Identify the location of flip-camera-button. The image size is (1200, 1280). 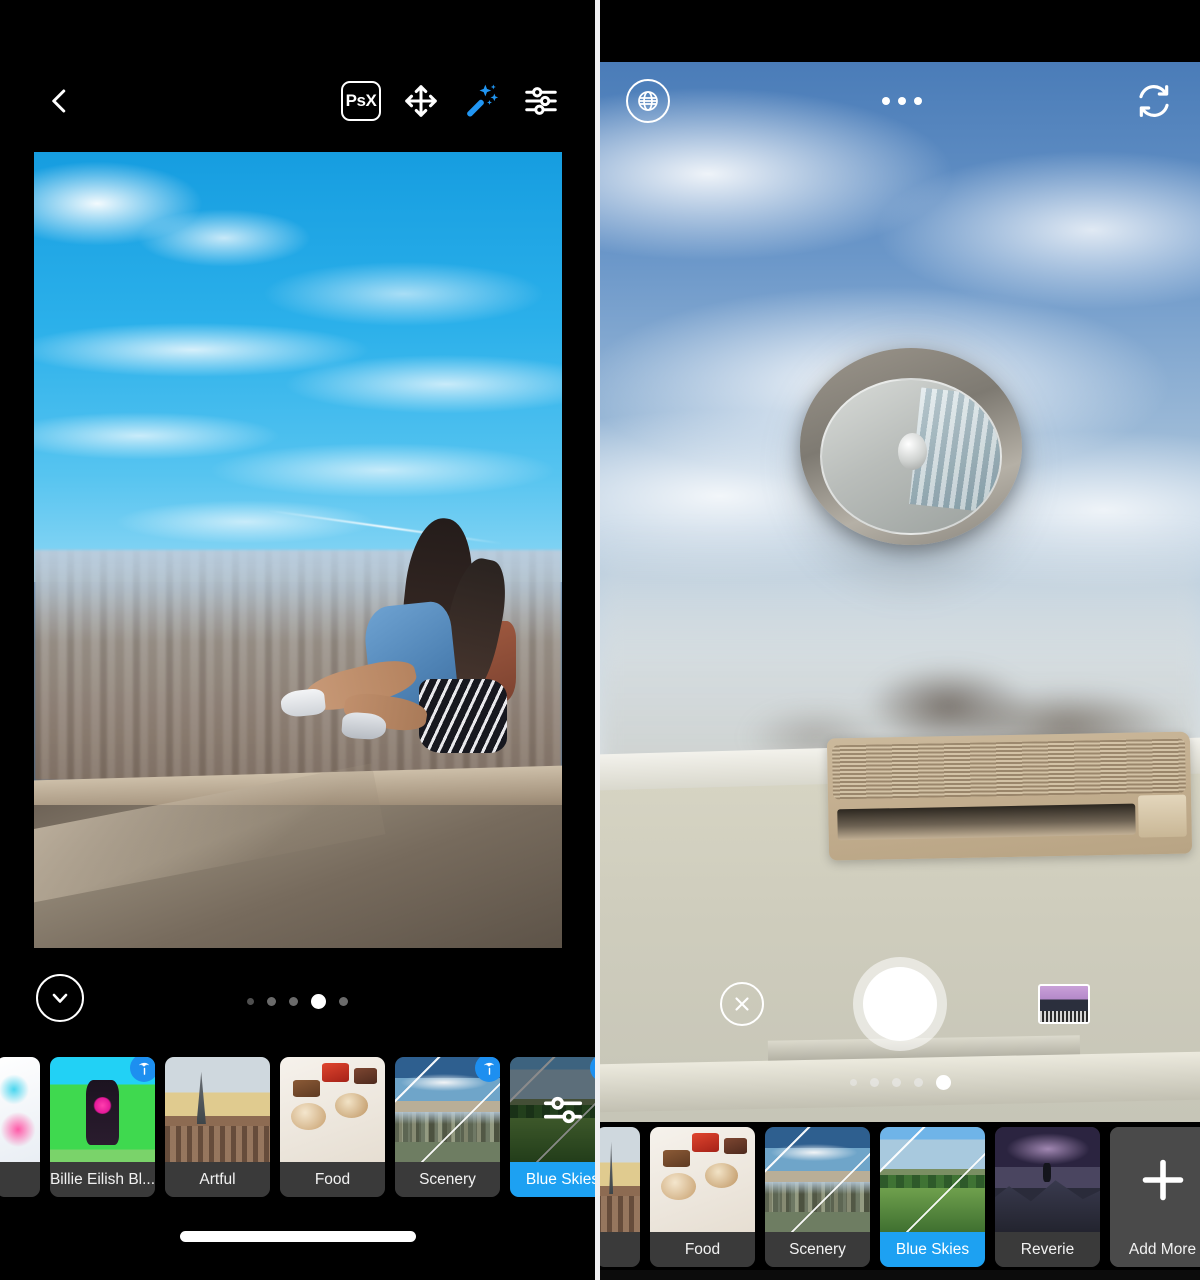
(1154, 101).